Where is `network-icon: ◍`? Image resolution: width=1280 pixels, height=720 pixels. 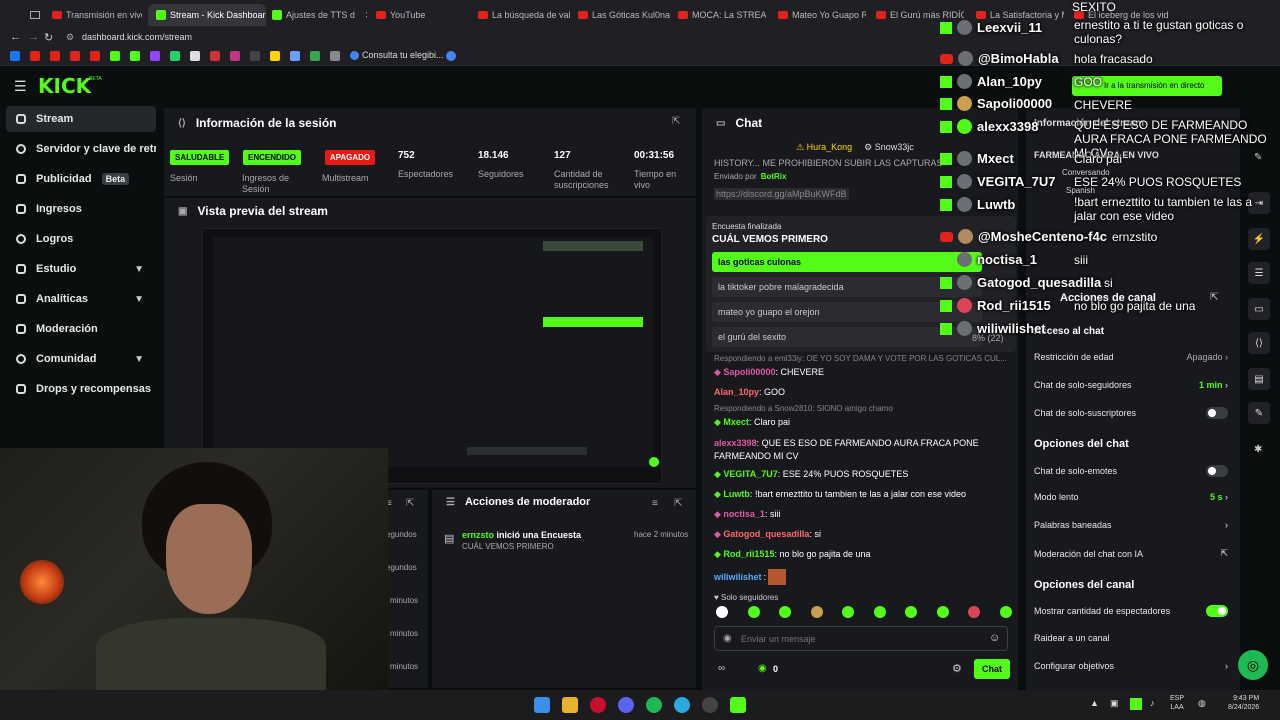 network-icon: ◍ is located at coordinates (1202, 703).